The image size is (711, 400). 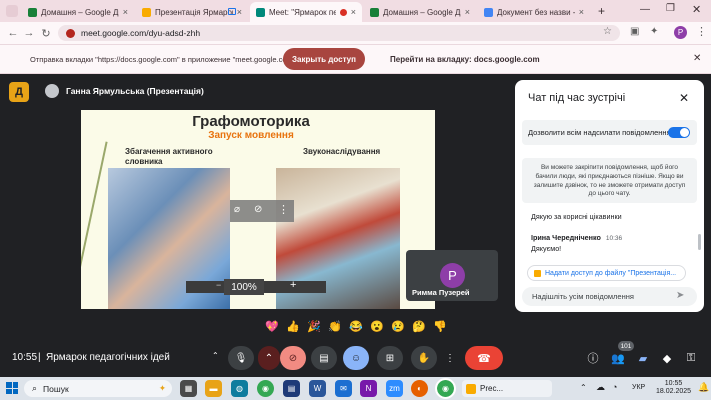 I want to click on tab-label: Meet: "Ярмарок педаго, so click(x=302, y=12).